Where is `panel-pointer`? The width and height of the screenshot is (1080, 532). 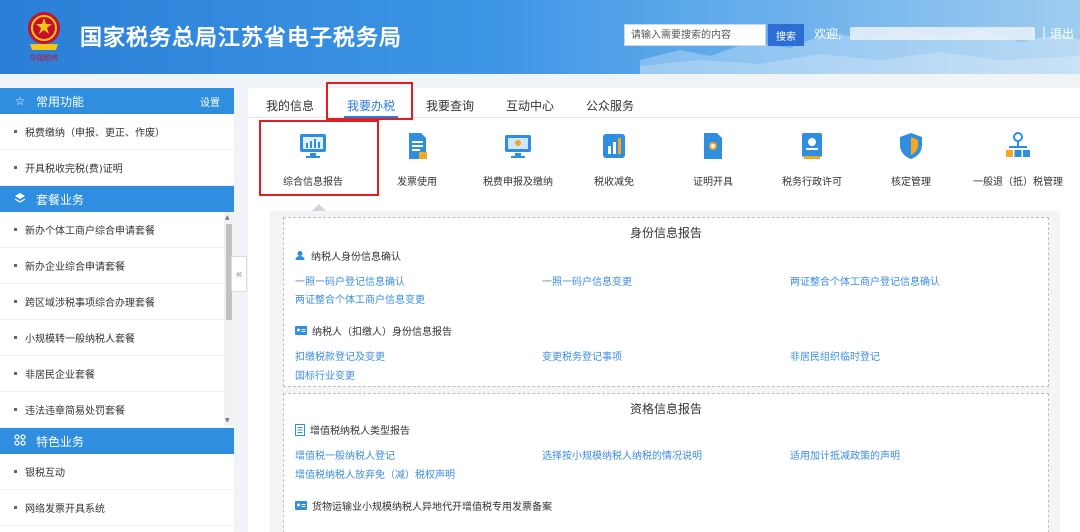 panel-pointer is located at coordinates (319, 207).